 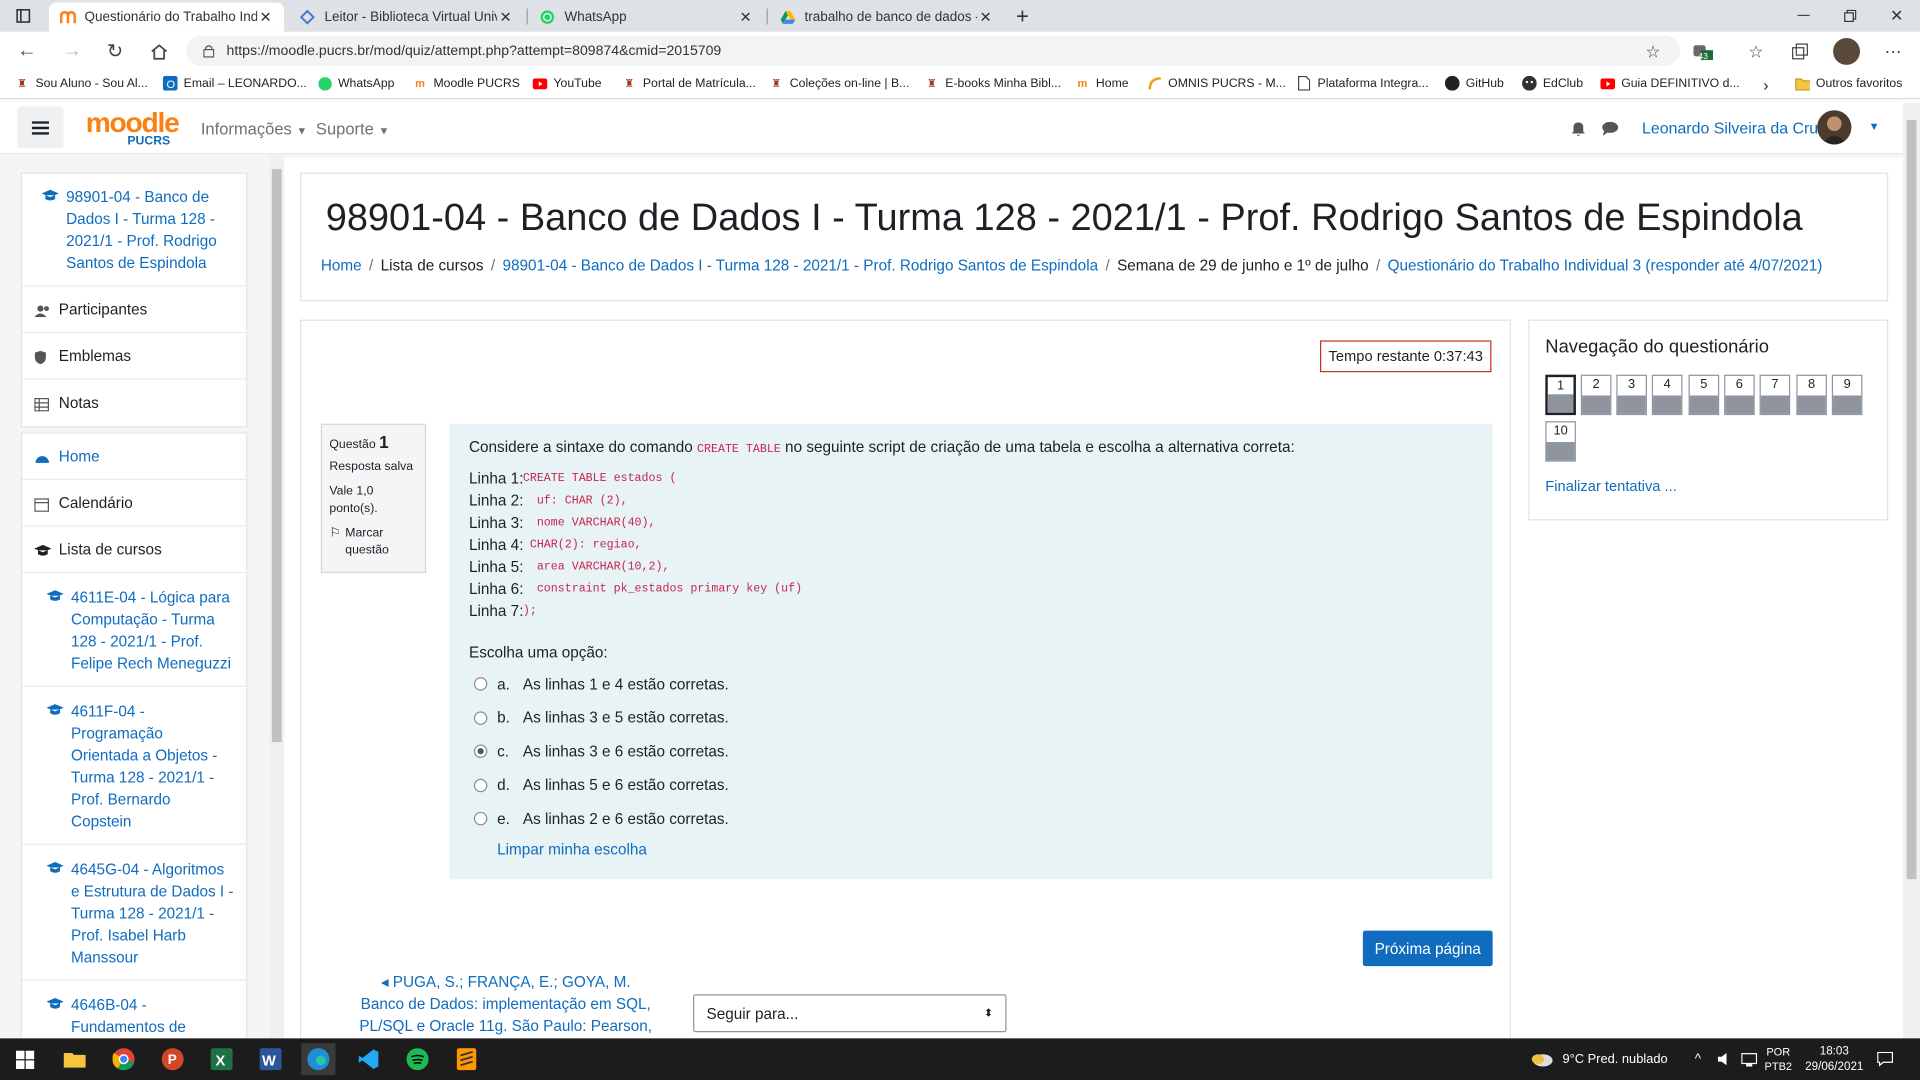 I want to click on excel-icon: X, so click(x=221, y=1059).